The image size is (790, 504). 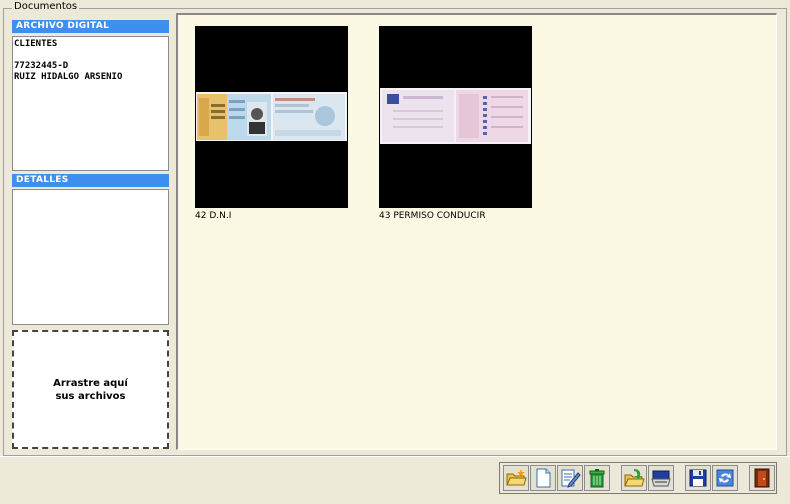 I want to click on import-button, so click(x=634, y=478).